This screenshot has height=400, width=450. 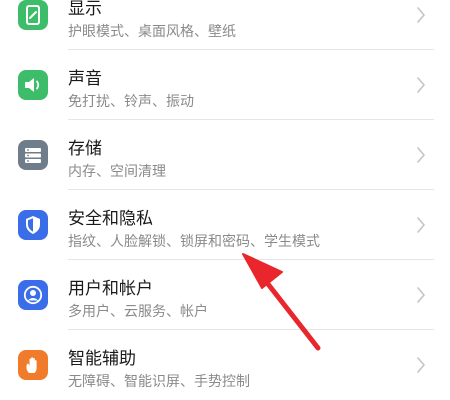 What do you see at coordinates (85, 79) in the screenshot?
I see `settings-item-title: 声音` at bounding box center [85, 79].